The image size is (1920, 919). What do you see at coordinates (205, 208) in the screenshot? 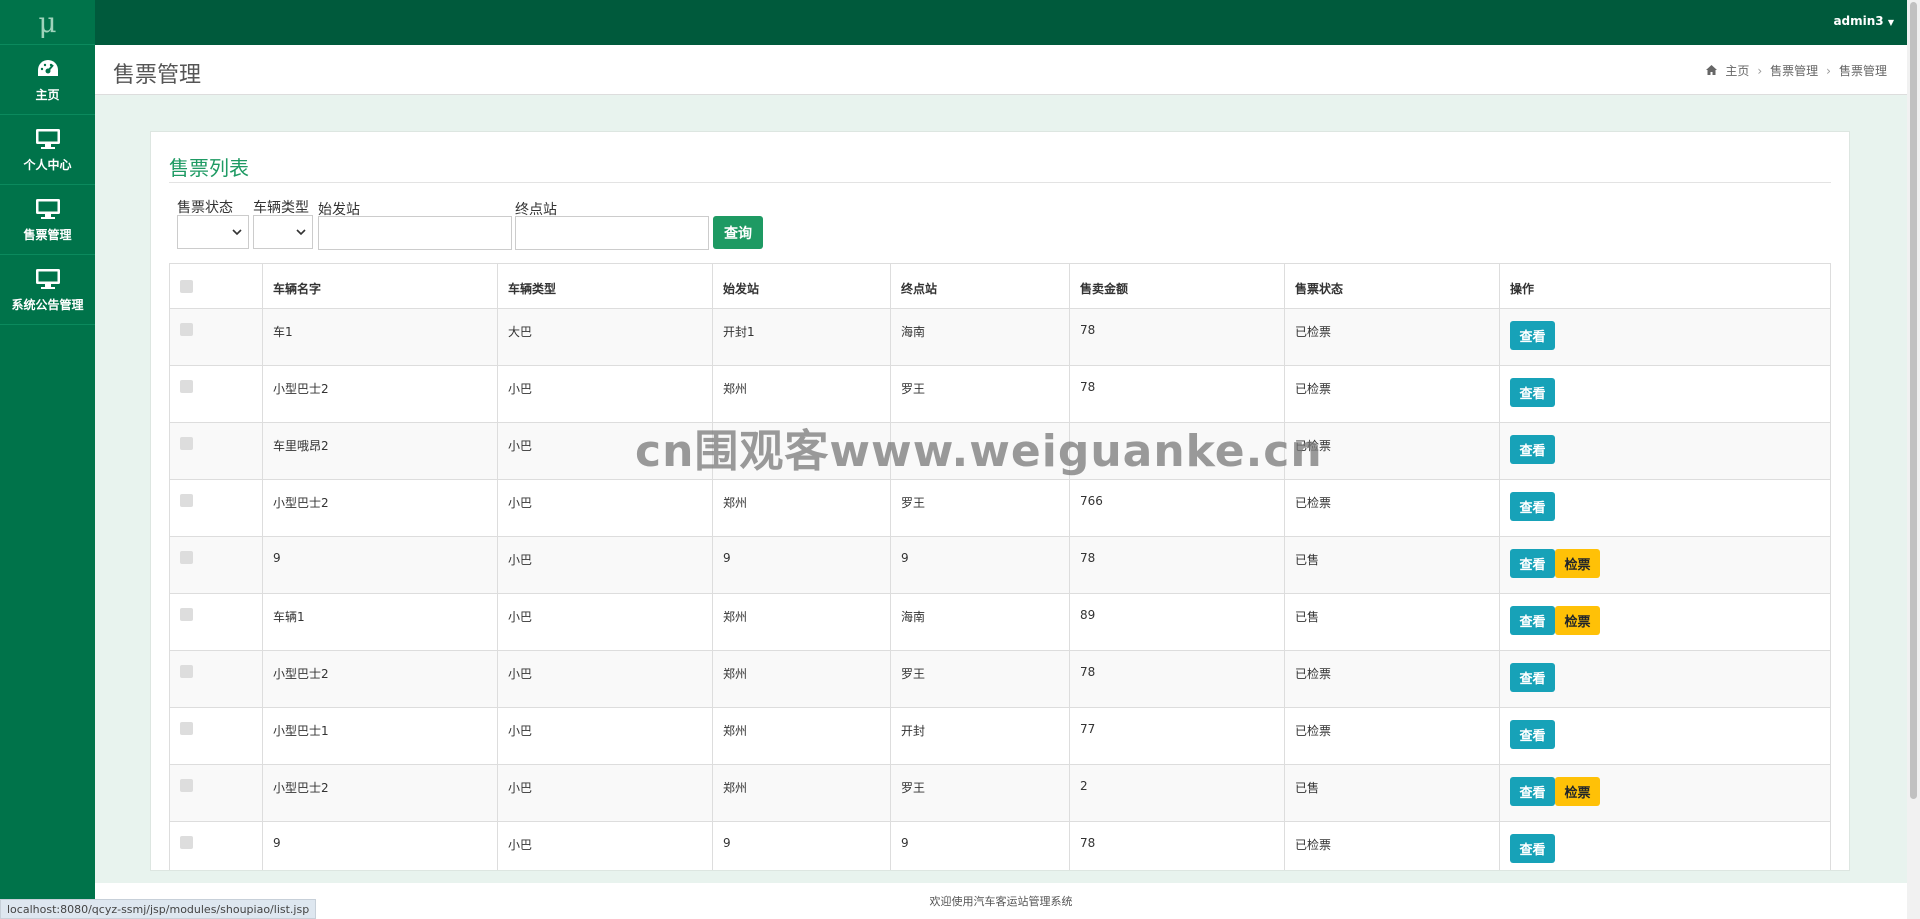
I see `status-filter-label: 售票状态` at bounding box center [205, 208].